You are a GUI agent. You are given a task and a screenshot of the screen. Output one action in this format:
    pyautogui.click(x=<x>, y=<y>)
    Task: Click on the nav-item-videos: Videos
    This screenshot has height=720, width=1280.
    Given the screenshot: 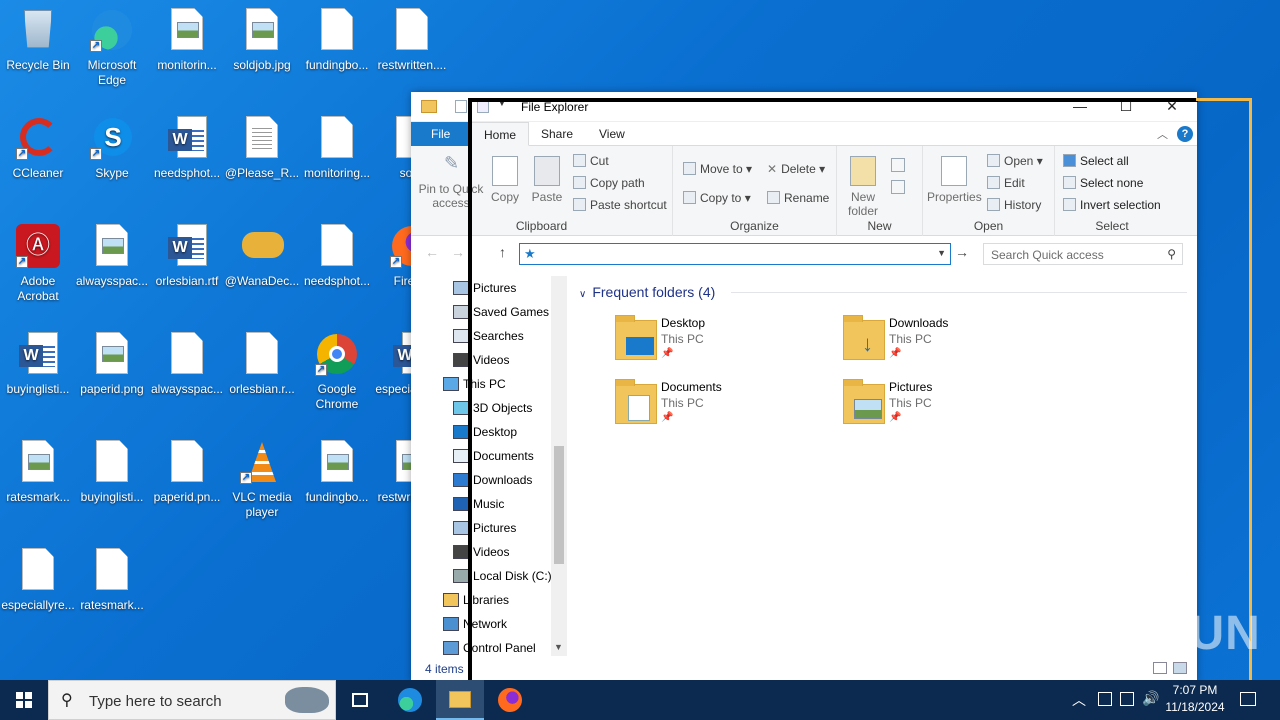 What is the action you would take?
    pyautogui.click(x=481, y=360)
    